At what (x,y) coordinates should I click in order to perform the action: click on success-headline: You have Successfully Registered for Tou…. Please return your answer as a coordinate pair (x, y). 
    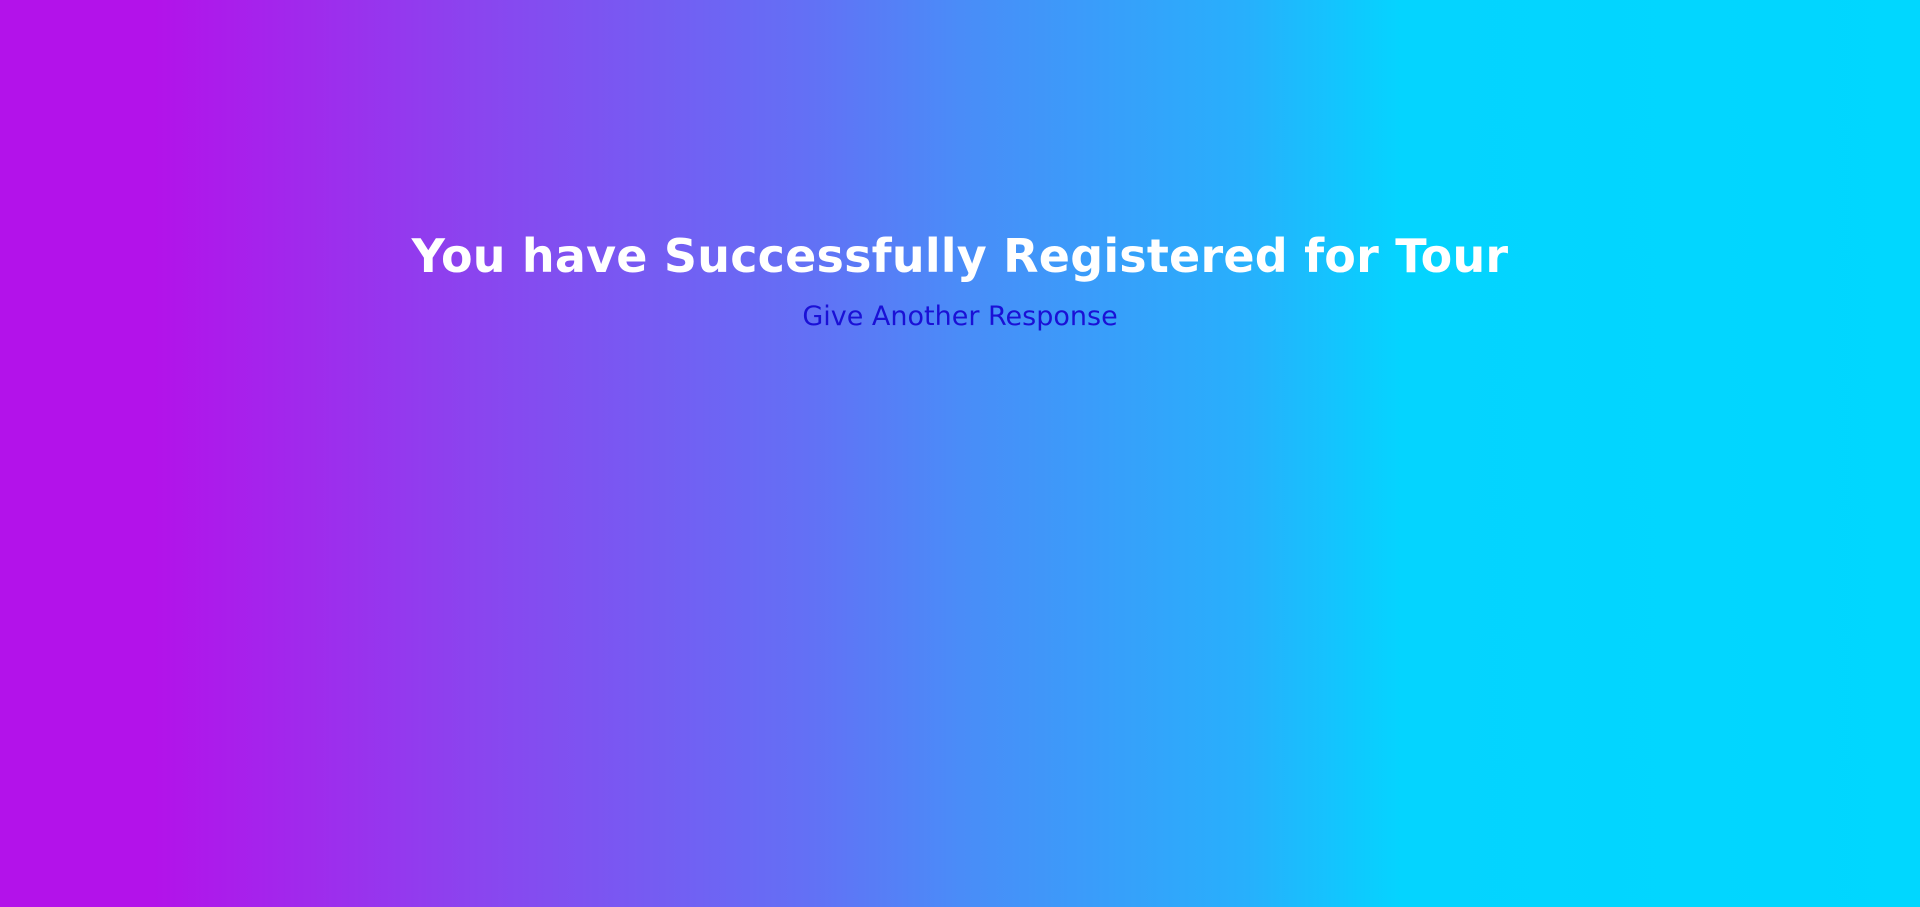
    Looking at the image, I should click on (960, 256).